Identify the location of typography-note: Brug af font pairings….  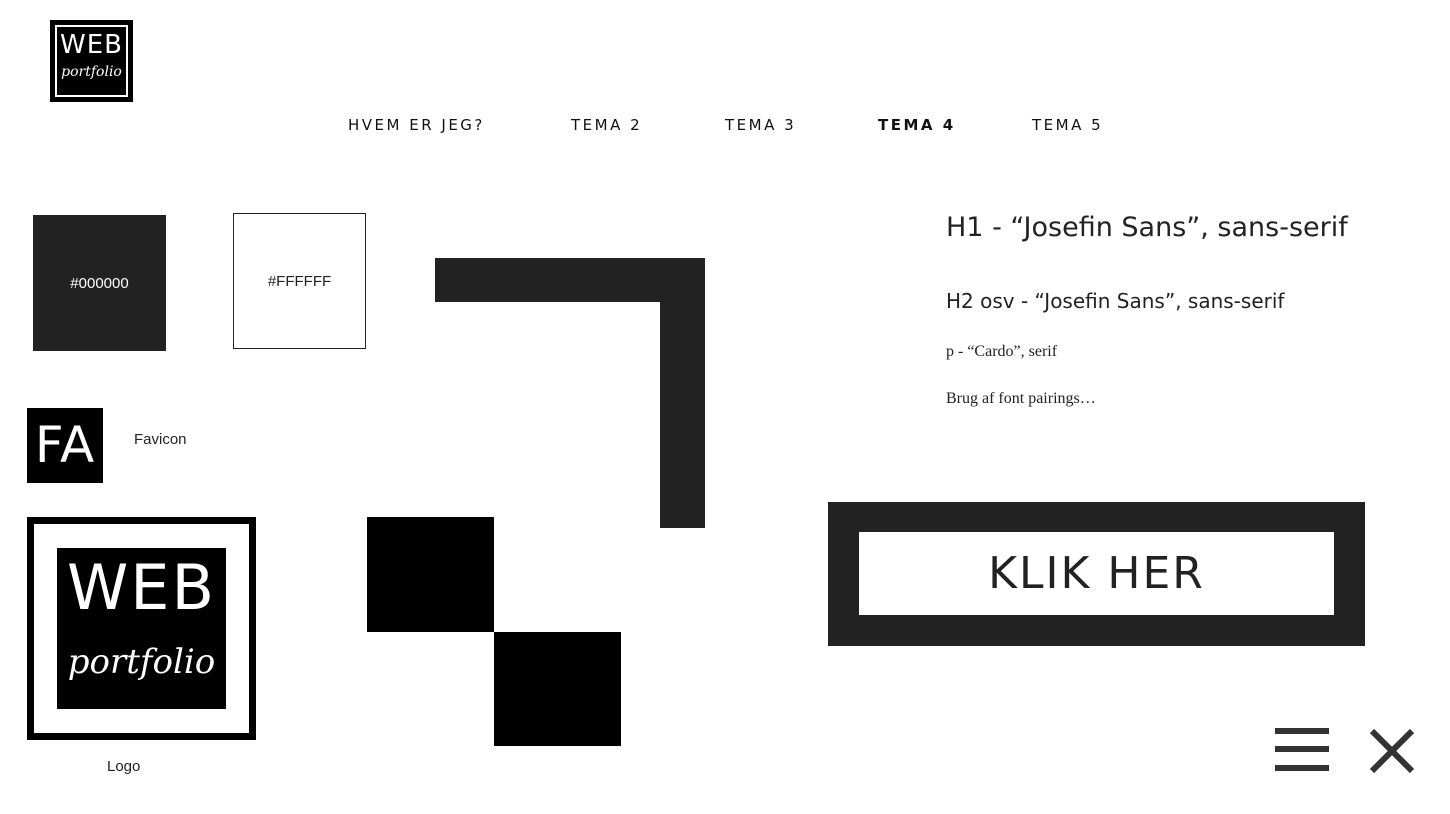
(1021, 398).